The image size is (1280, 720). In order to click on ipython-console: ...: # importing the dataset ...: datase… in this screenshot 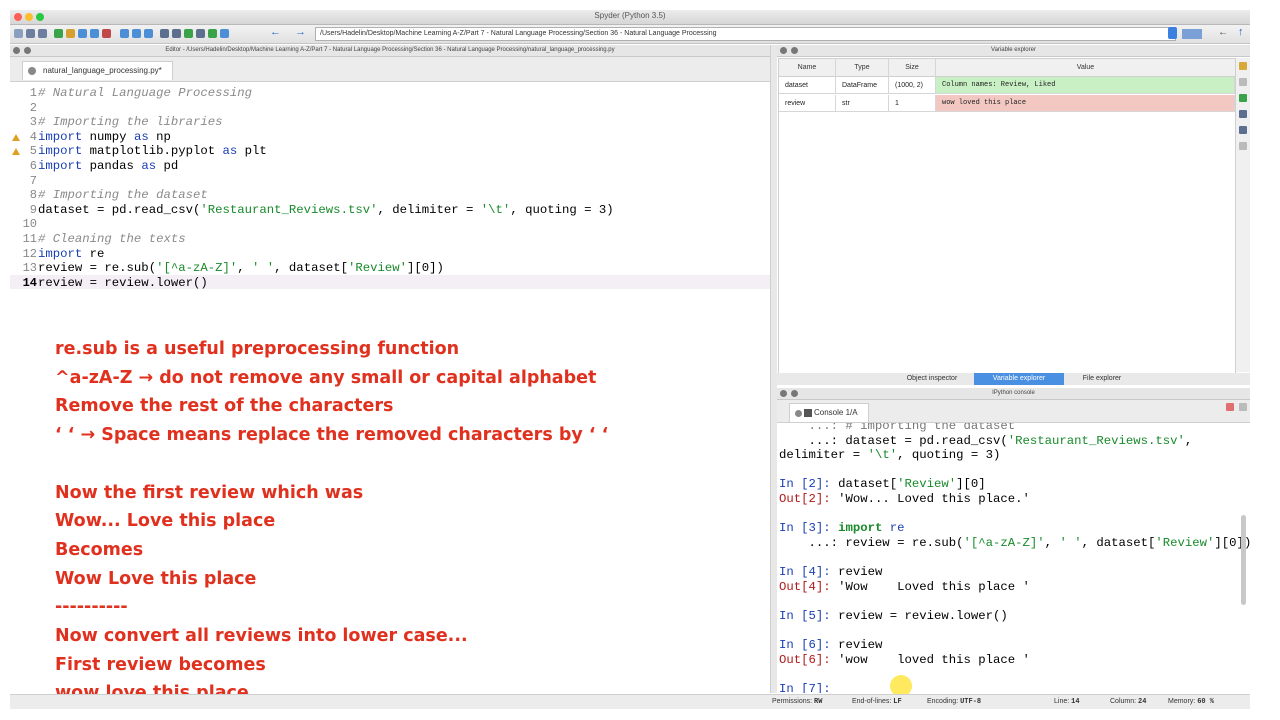, I will do `click(1013, 558)`.